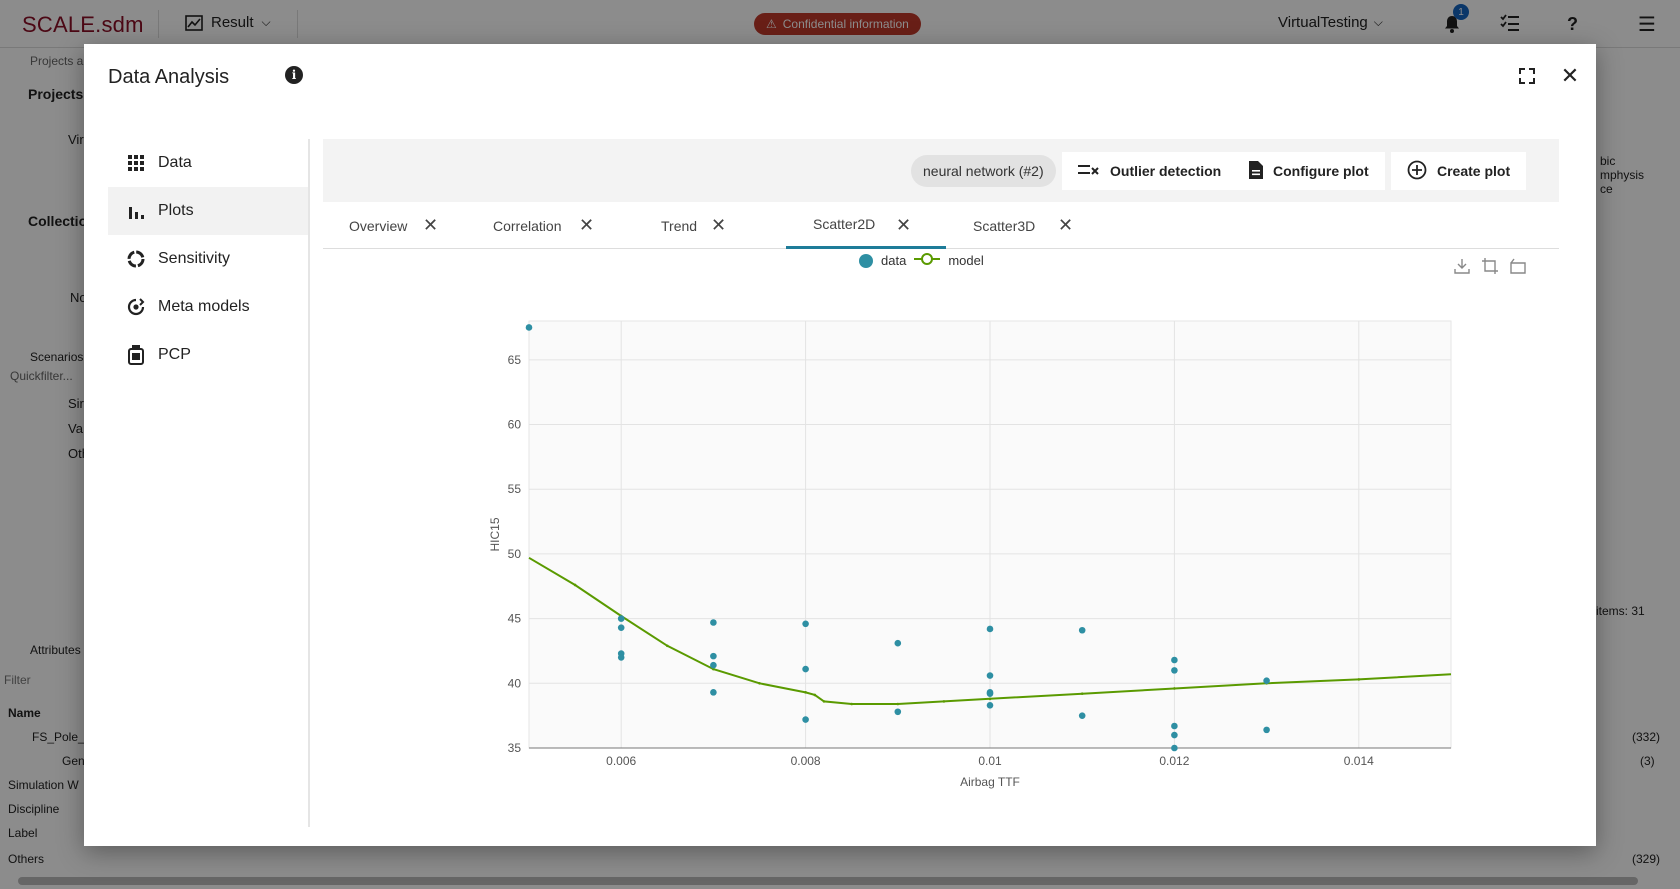  Describe the element at coordinates (515, 554) in the screenshot. I see `y-tick-label: 50` at that location.